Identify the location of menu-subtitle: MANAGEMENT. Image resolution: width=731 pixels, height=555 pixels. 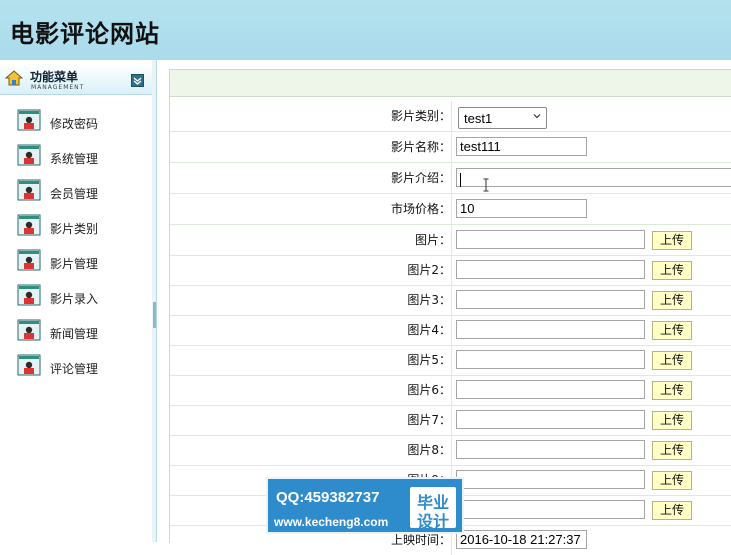
(58, 87).